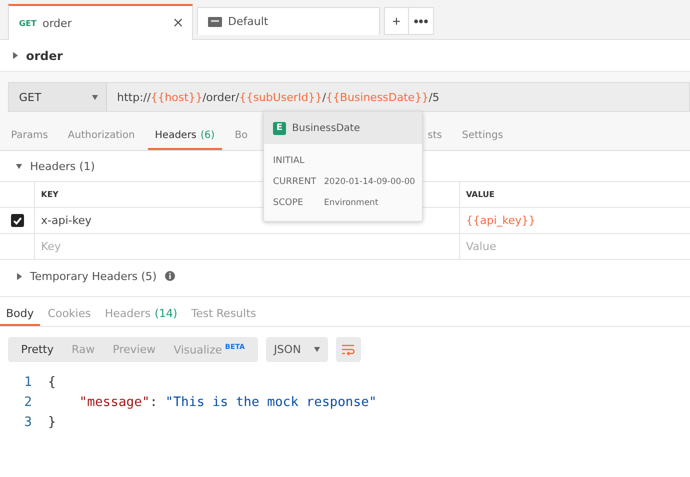  What do you see at coordinates (100, 22) in the screenshot?
I see `request-tab: GET order ×` at bounding box center [100, 22].